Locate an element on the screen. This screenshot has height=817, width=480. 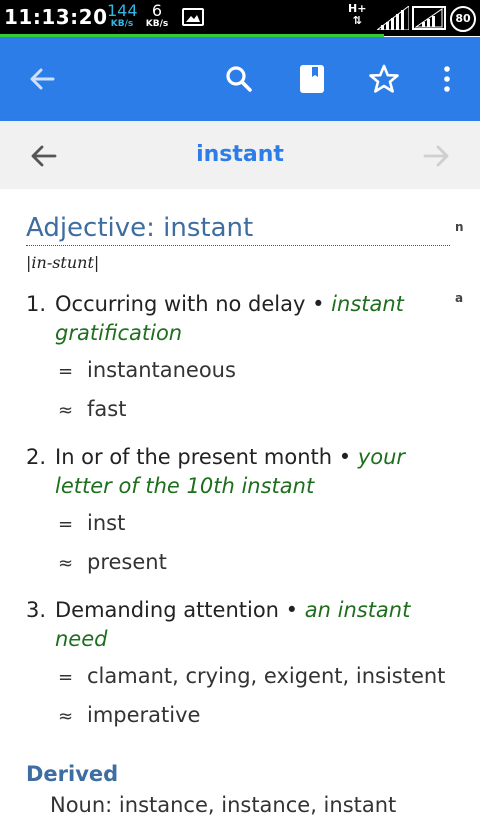
bookmark-button is located at coordinates (312, 79).